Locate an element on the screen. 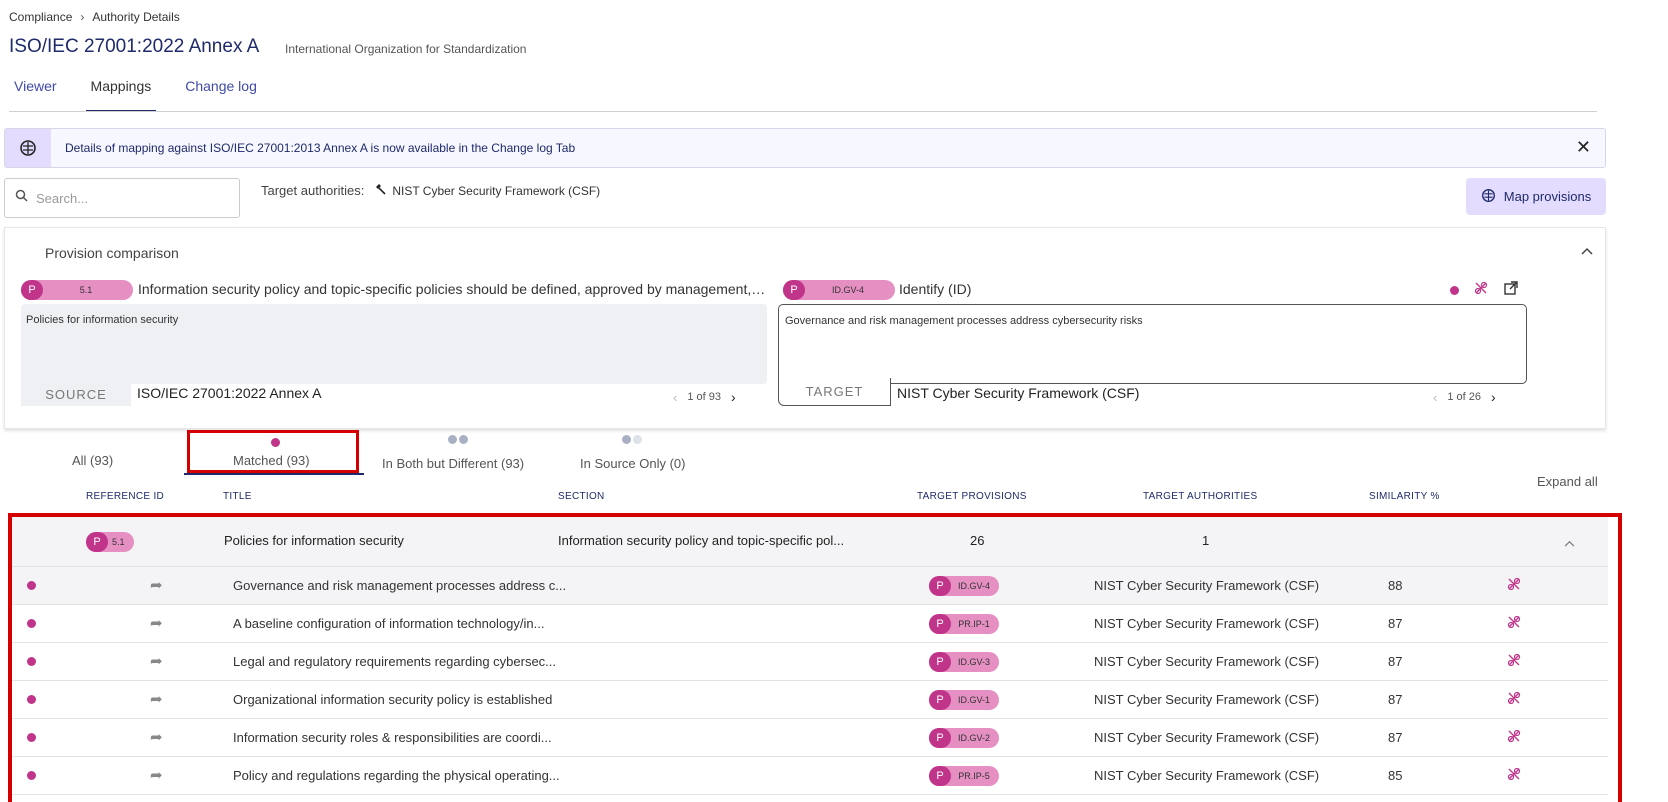 This screenshot has width=1668, height=802. external-link-icon is located at coordinates (1511, 290).